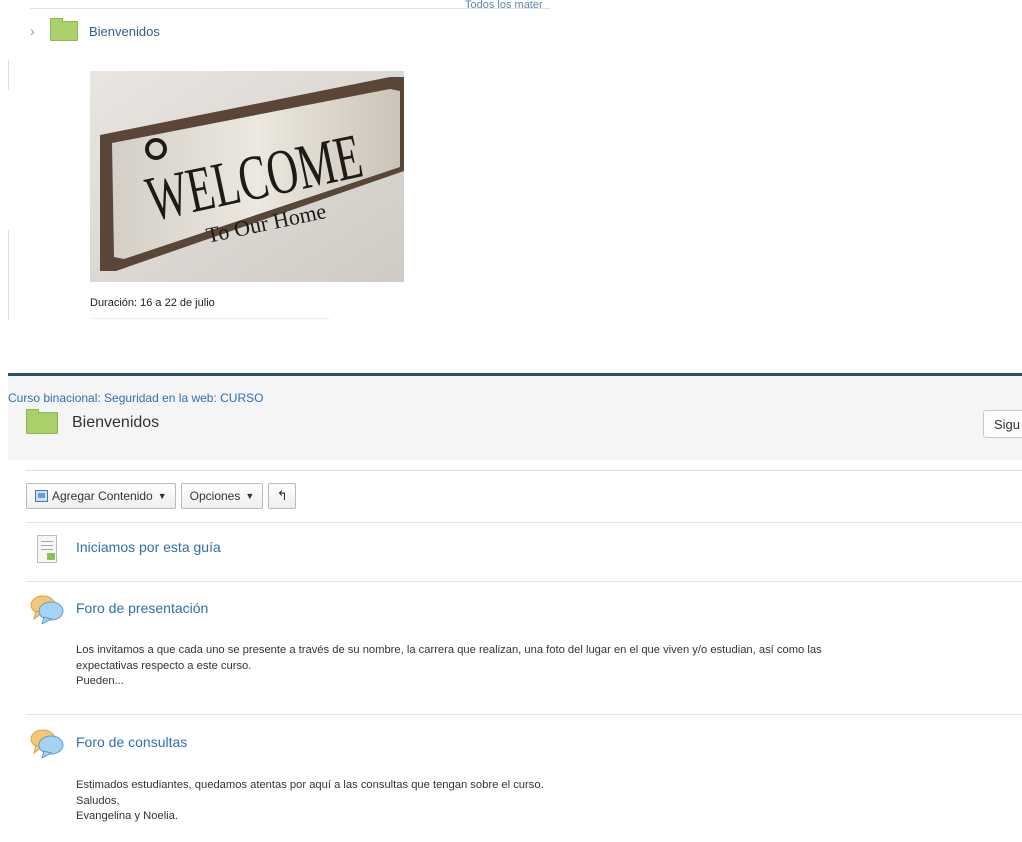  I want to click on page-title-row: Bienvenidos, so click(93, 421).